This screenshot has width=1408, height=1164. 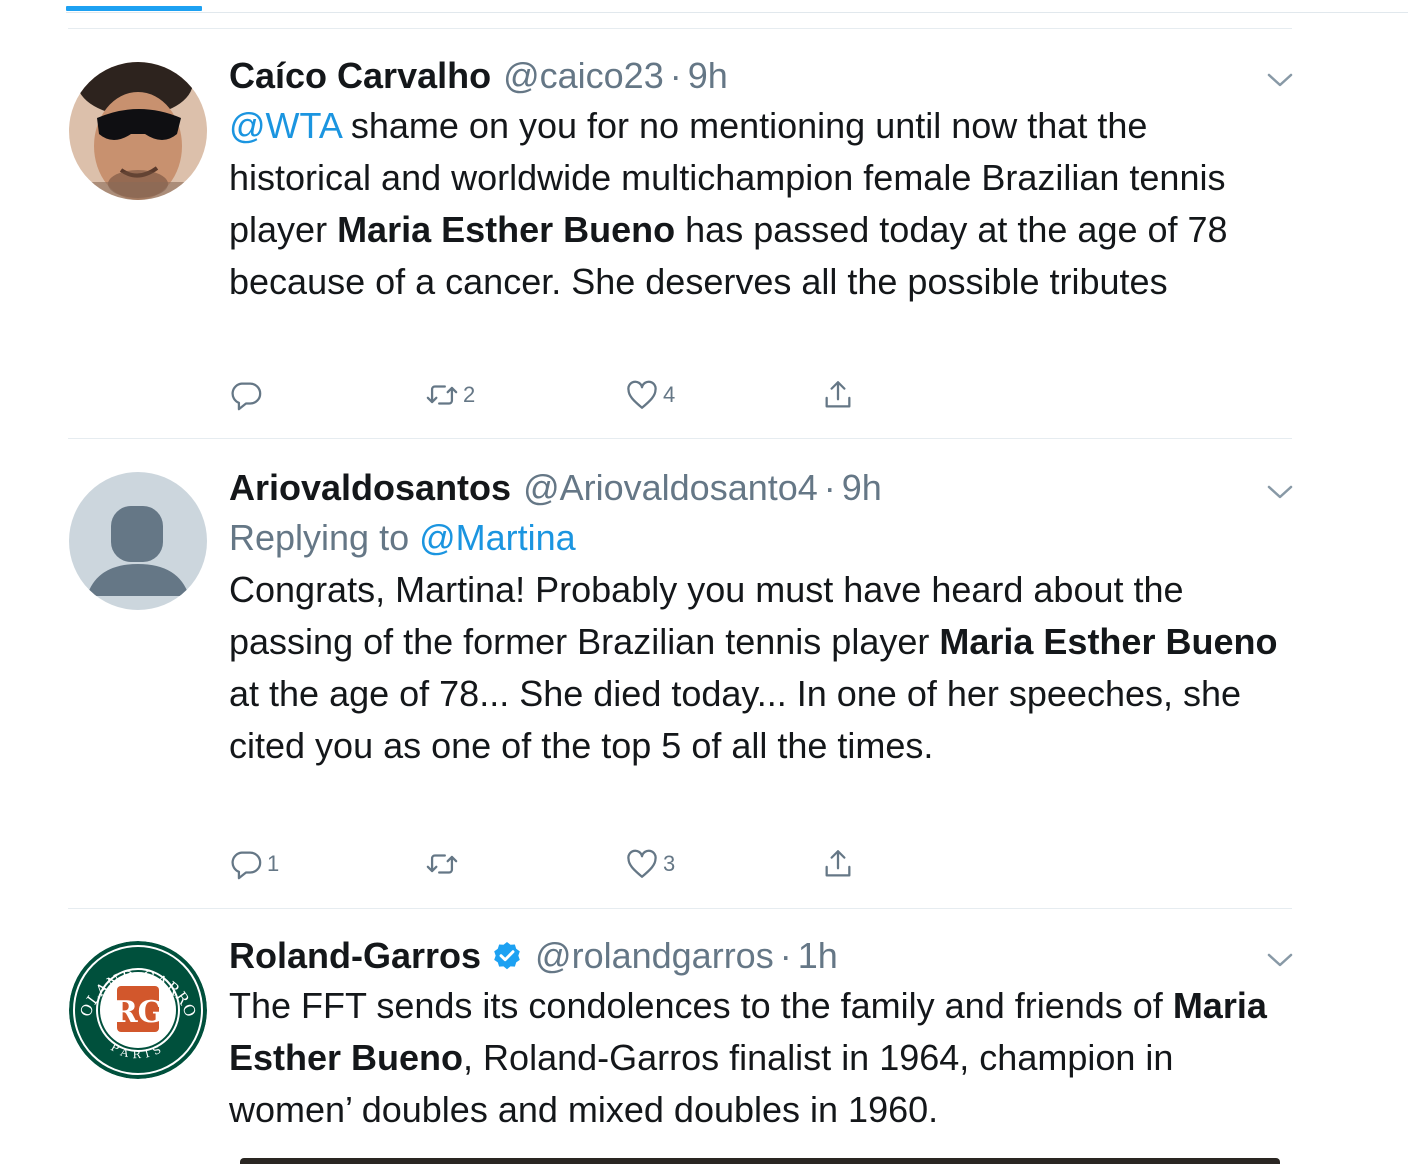 I want to click on mention-link: @WTA, so click(x=285, y=125).